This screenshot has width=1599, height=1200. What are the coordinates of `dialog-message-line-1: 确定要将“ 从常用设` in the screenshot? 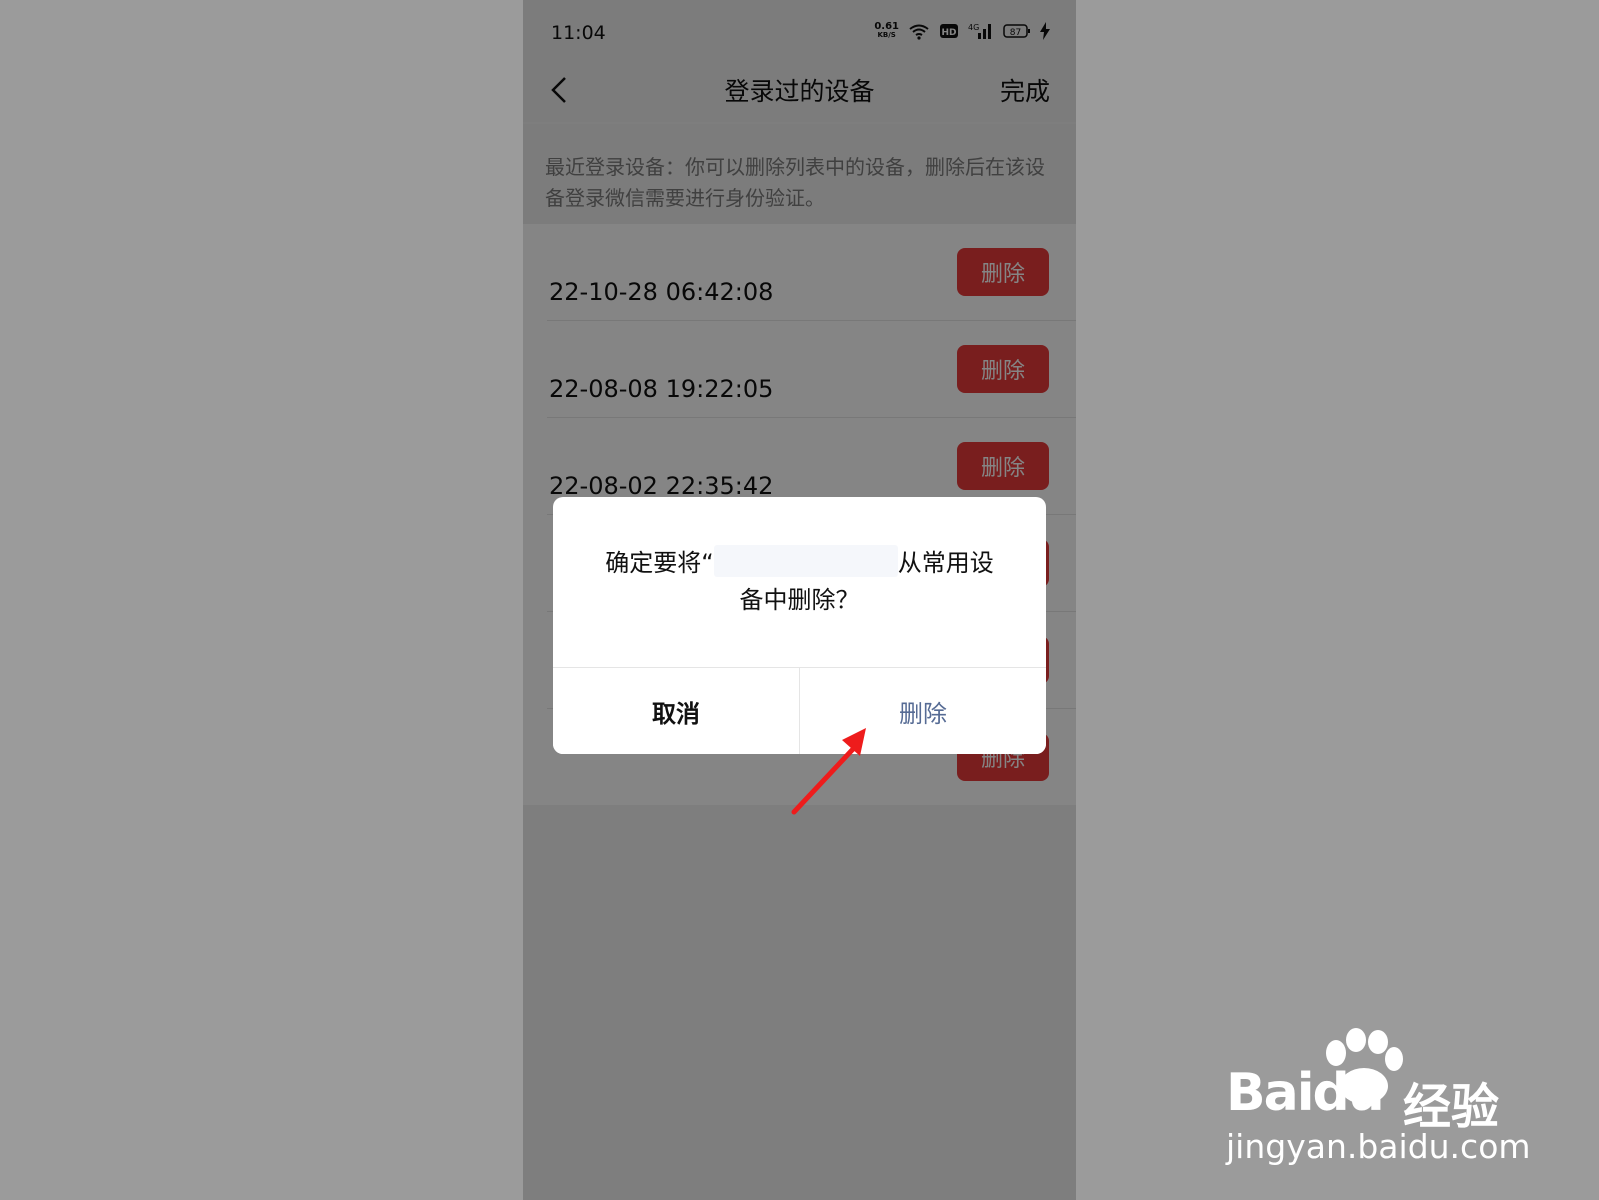 It's located at (799, 563).